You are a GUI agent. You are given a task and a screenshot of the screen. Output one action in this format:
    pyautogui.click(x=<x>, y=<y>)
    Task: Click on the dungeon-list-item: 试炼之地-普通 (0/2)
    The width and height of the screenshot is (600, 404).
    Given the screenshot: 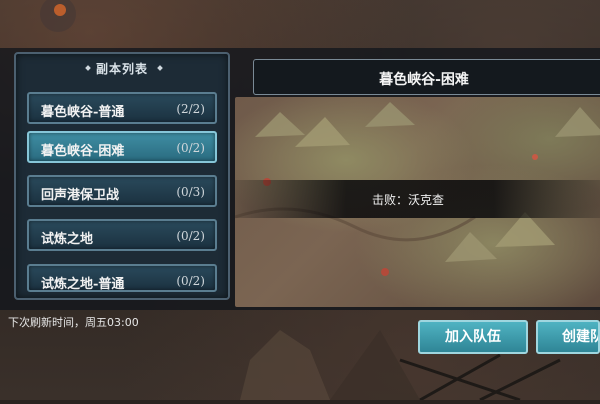 What is the action you would take?
    pyautogui.click(x=122, y=278)
    